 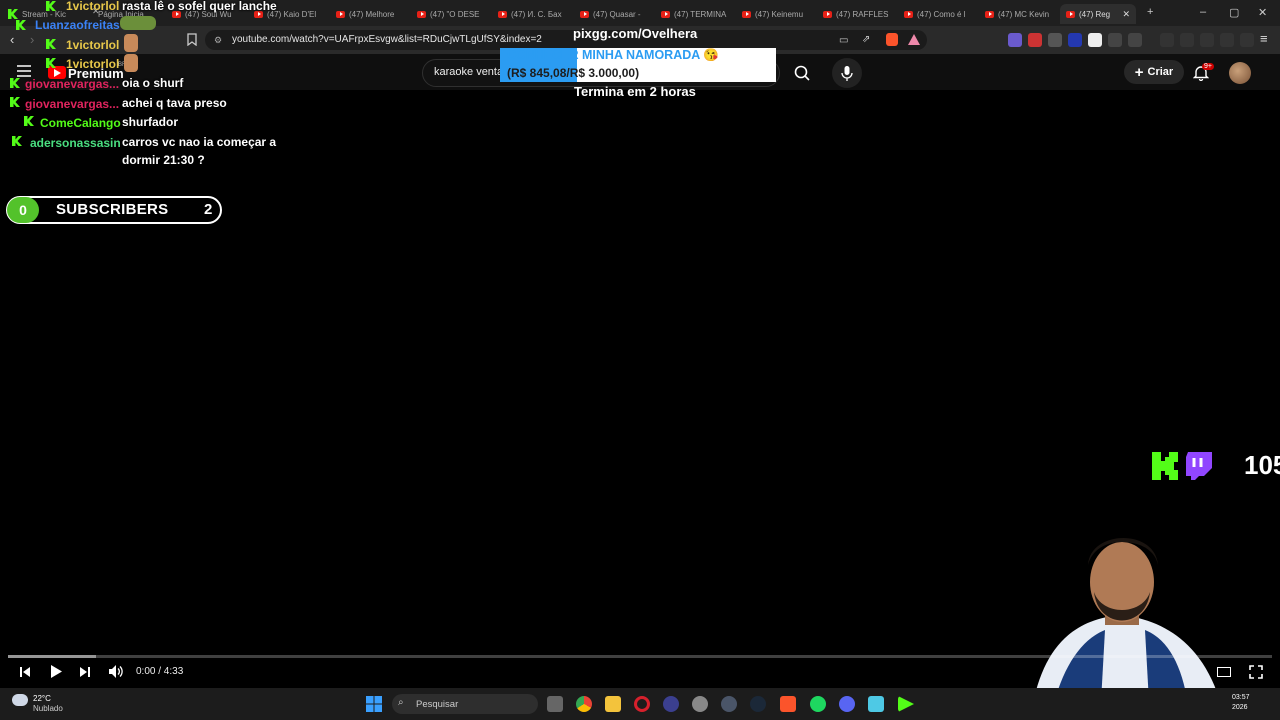 I want to click on share-icon: ⇗, so click(x=866, y=39).